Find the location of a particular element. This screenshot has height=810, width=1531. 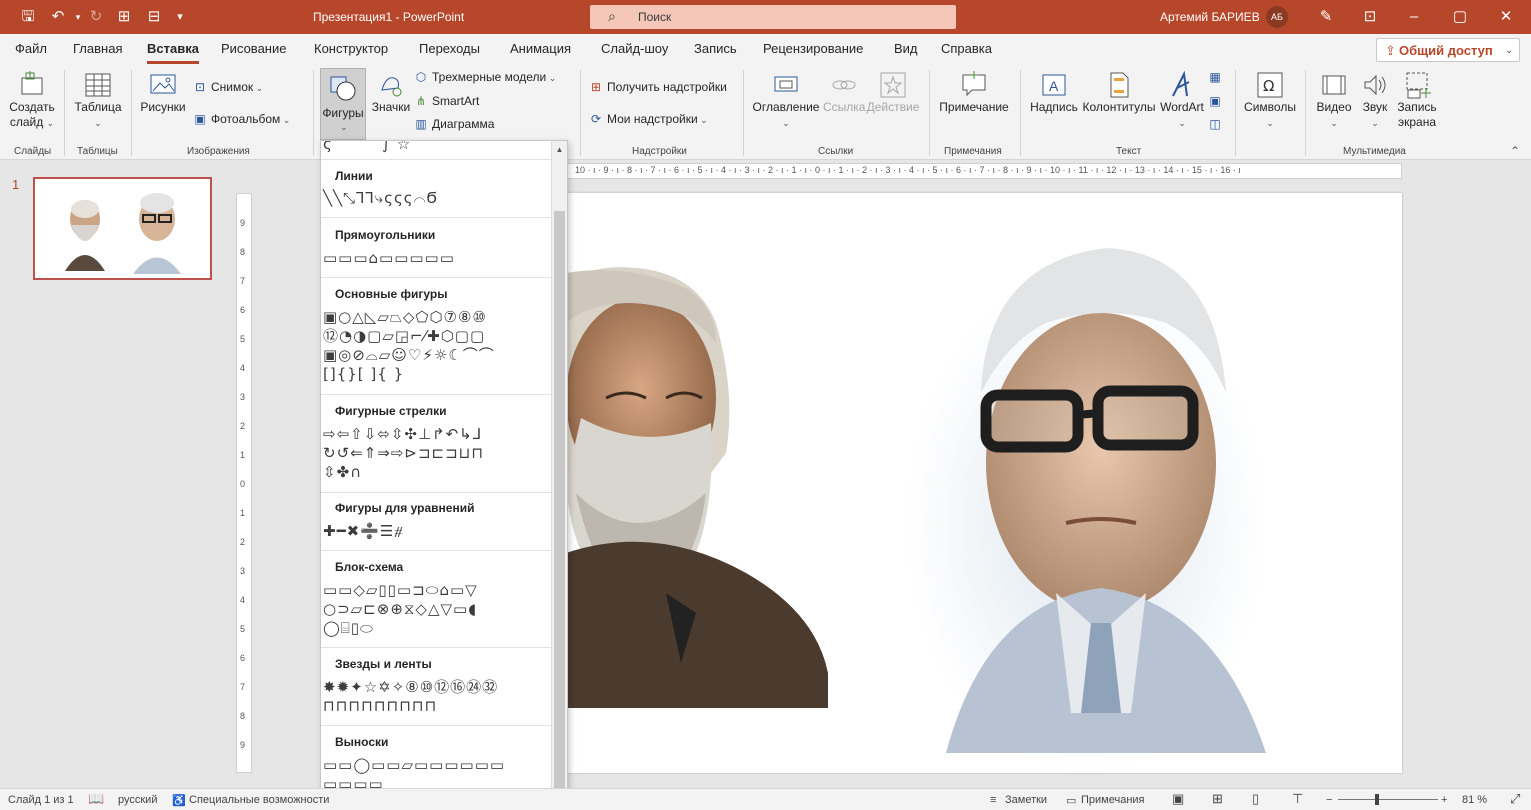

avatar: АБ is located at coordinates (1277, 17).